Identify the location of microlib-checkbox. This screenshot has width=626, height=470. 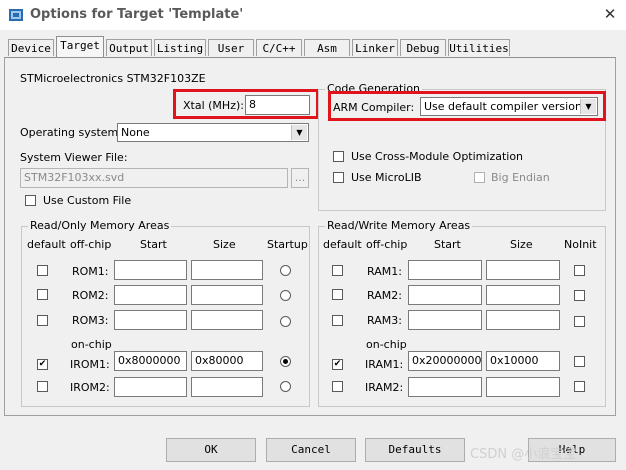
(338, 177).